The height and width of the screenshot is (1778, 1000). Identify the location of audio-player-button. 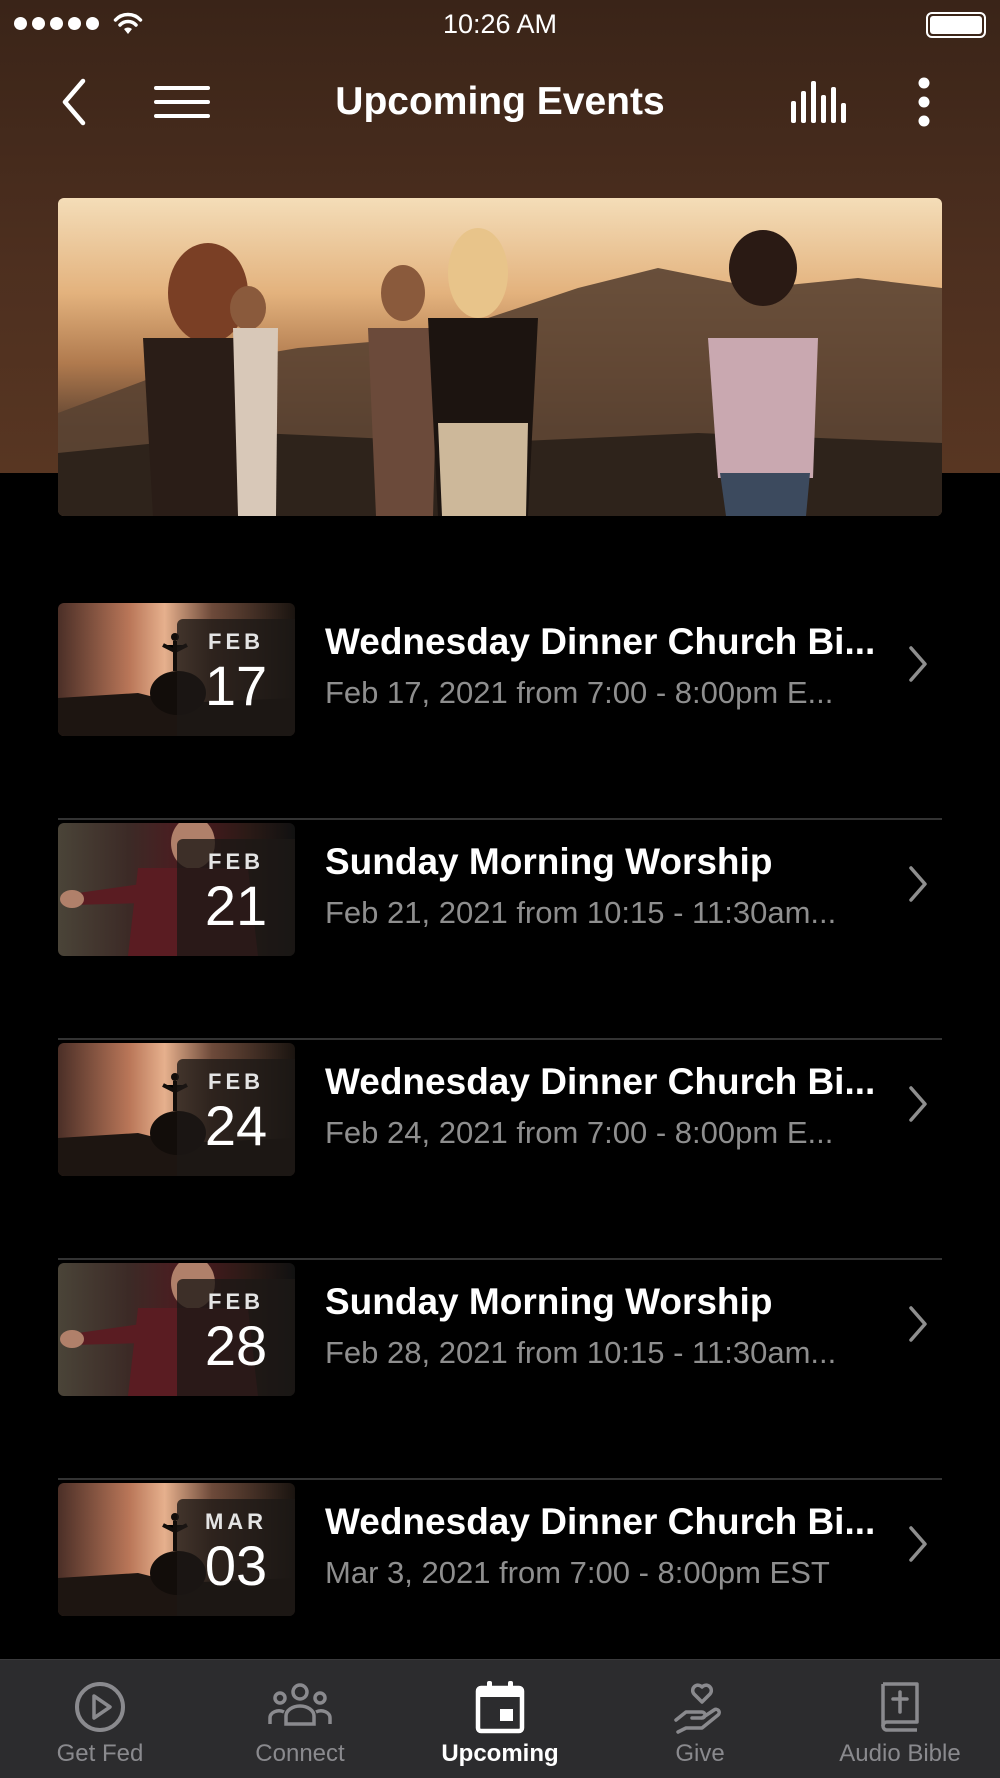
(818, 102).